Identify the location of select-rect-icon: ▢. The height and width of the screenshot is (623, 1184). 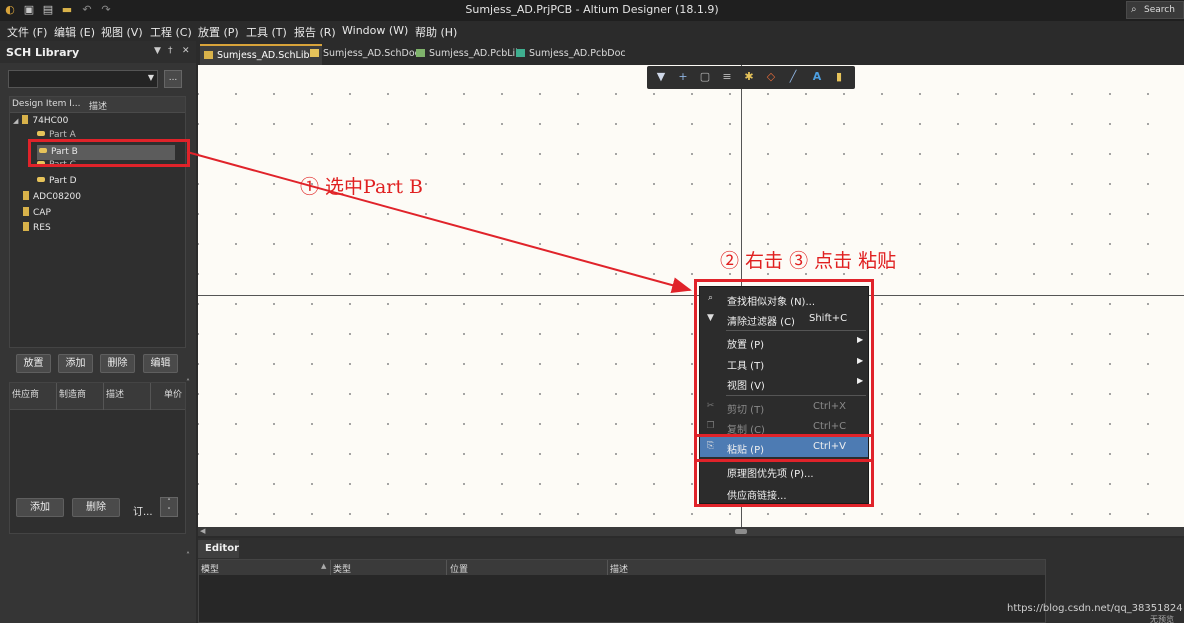
(705, 77).